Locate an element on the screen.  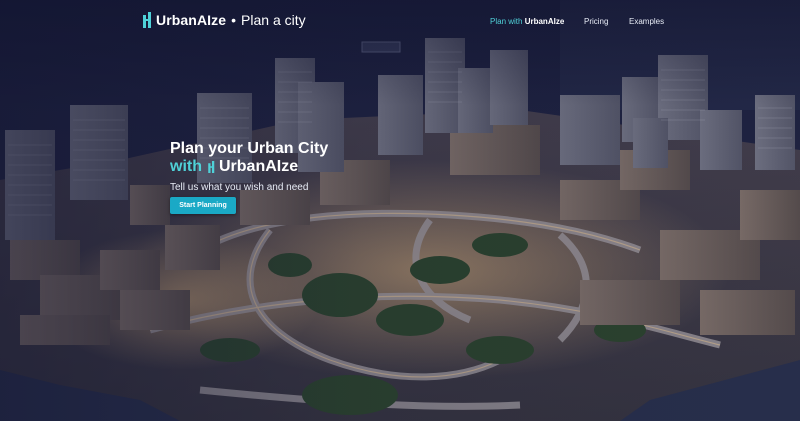
brand-logo-link: UrbanAIze • Plan a city is located at coordinates (224, 20).